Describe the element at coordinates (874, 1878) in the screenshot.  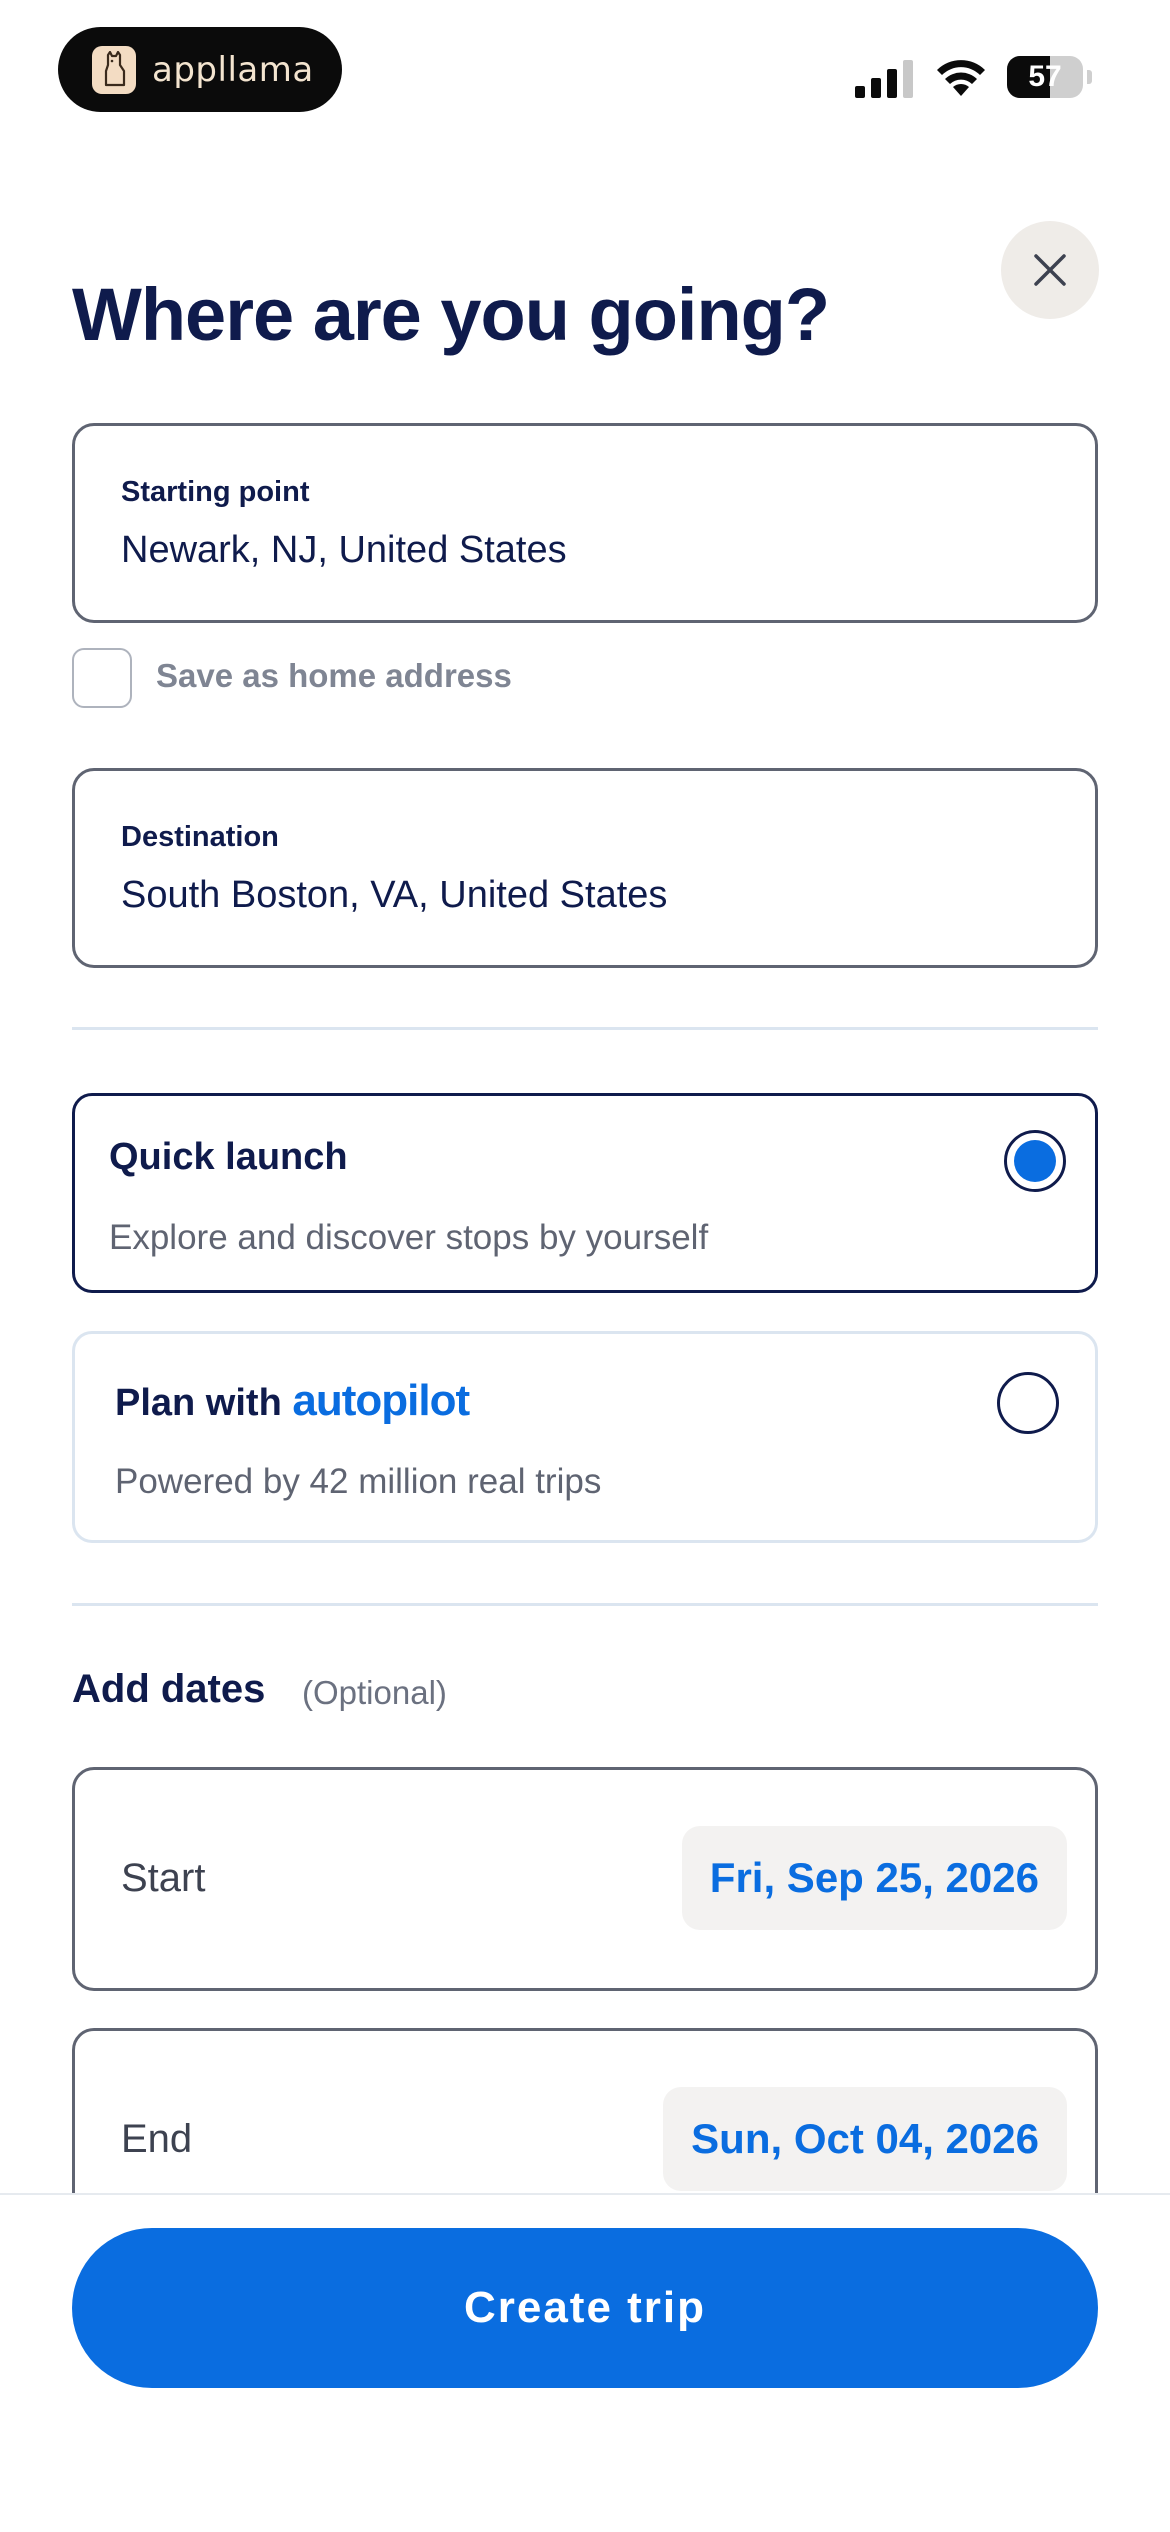
I see `start-date-chip: Fri, Sep 25, 2026` at that location.